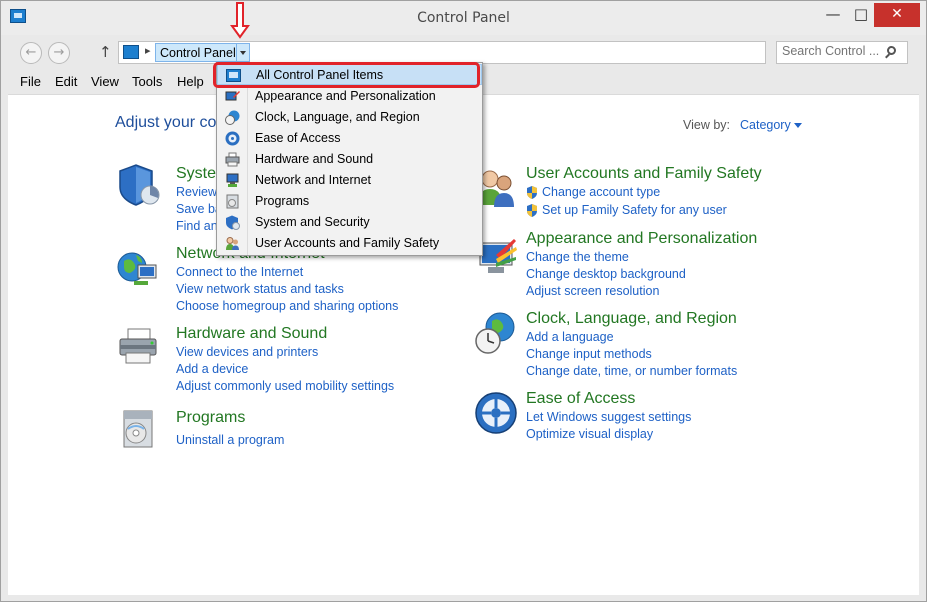 Image resolution: width=927 pixels, height=602 pixels. What do you see at coordinates (349, 96) in the screenshot?
I see `menu-item-appearance: Appearance and Personalization` at bounding box center [349, 96].